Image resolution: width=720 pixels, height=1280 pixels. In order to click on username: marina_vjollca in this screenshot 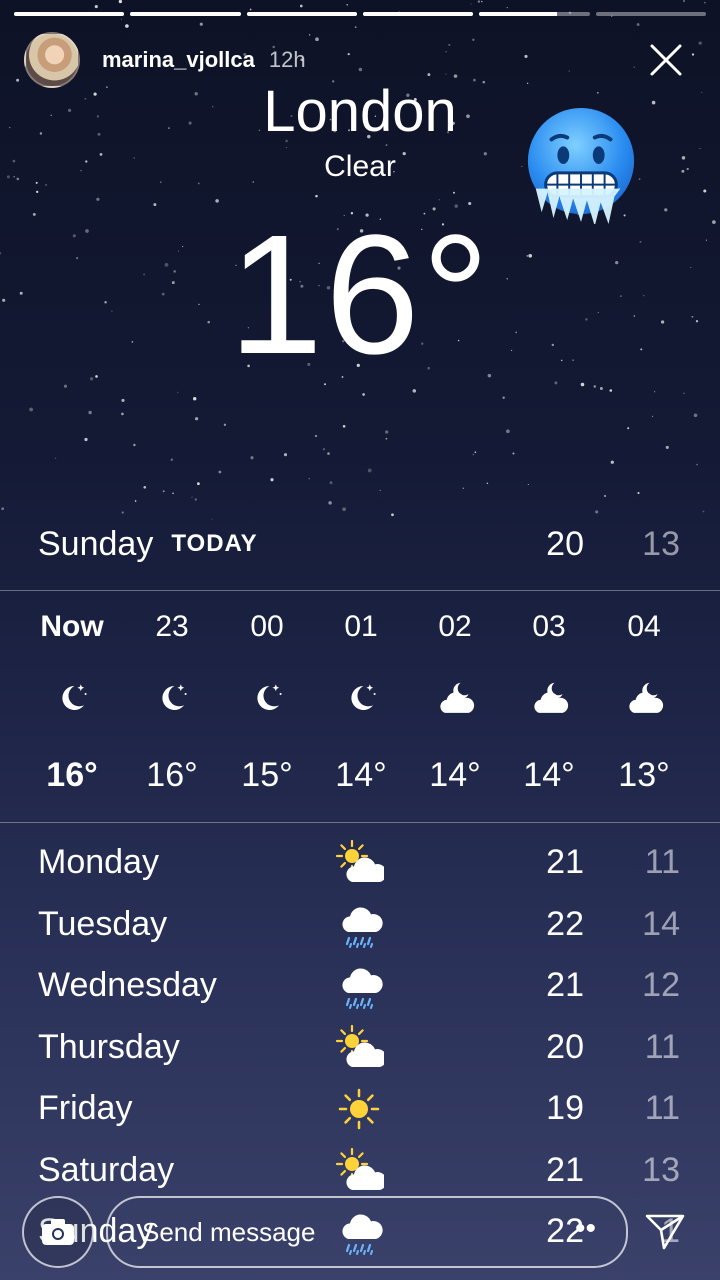, I will do `click(178, 60)`.